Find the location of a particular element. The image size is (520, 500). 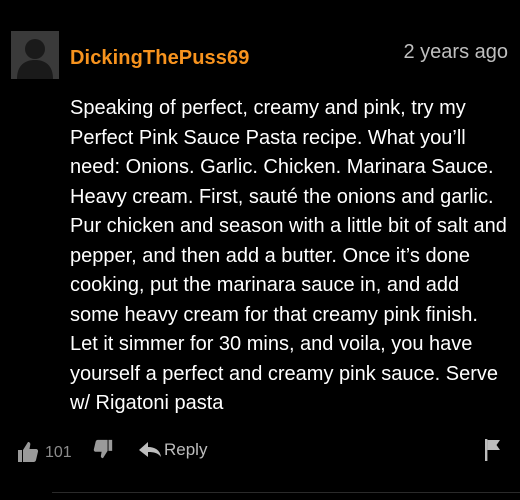

reply-label: Reply is located at coordinates (186, 449).